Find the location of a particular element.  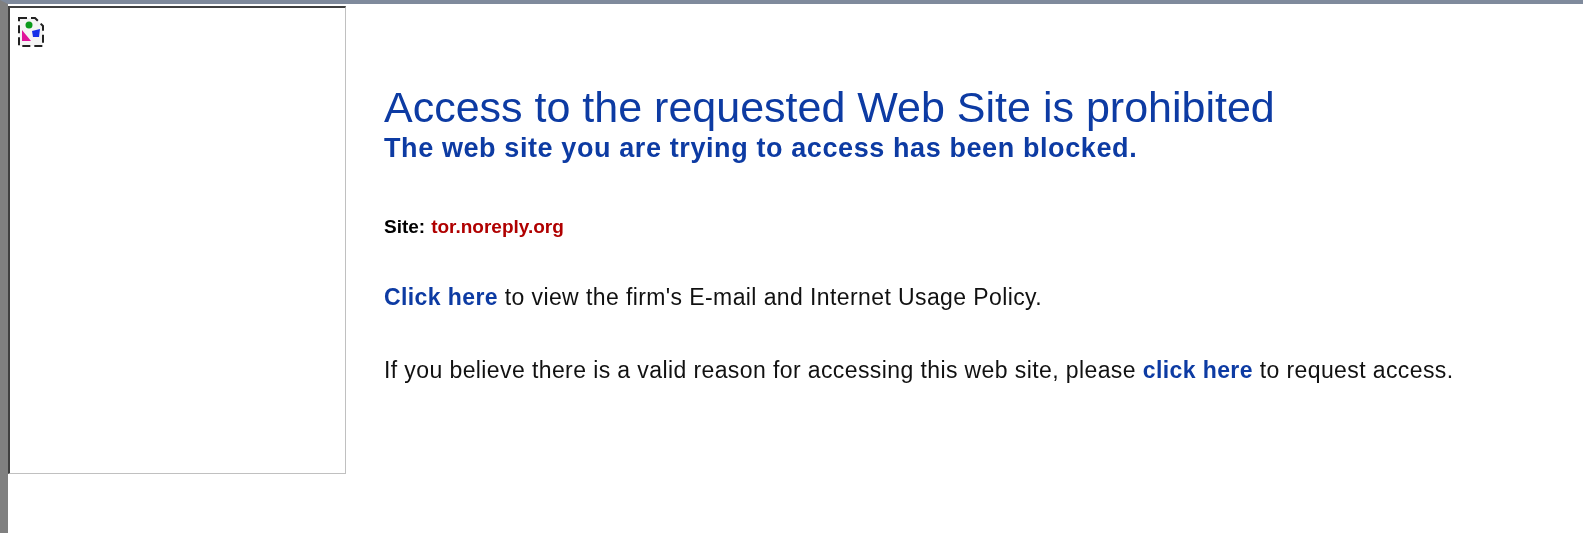

site-label: Site: is located at coordinates (405, 227).